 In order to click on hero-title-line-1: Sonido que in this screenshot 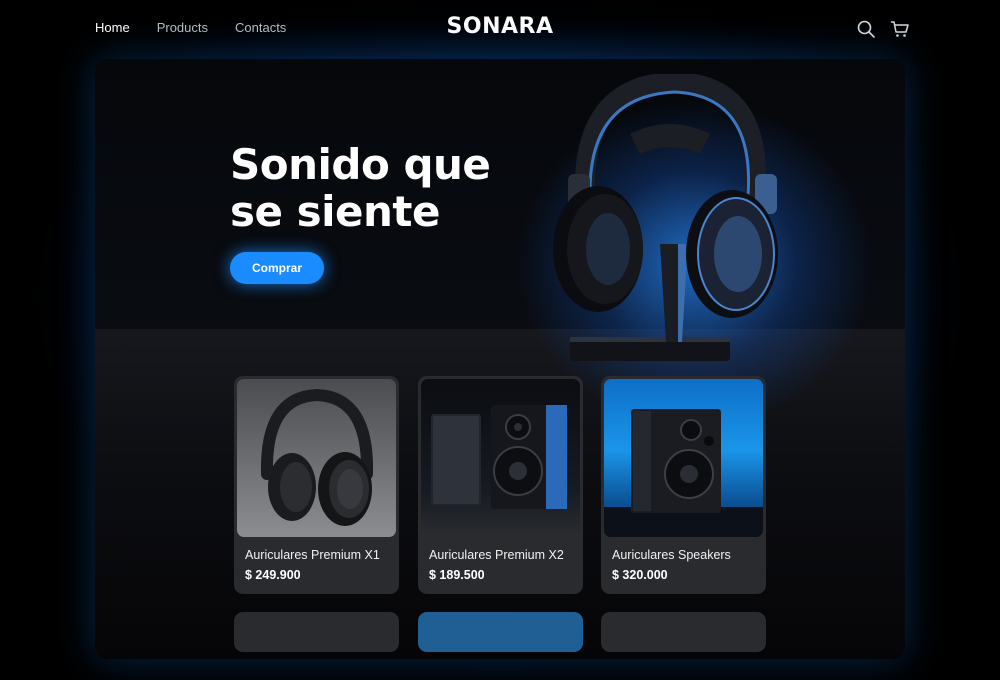, I will do `click(360, 164)`.